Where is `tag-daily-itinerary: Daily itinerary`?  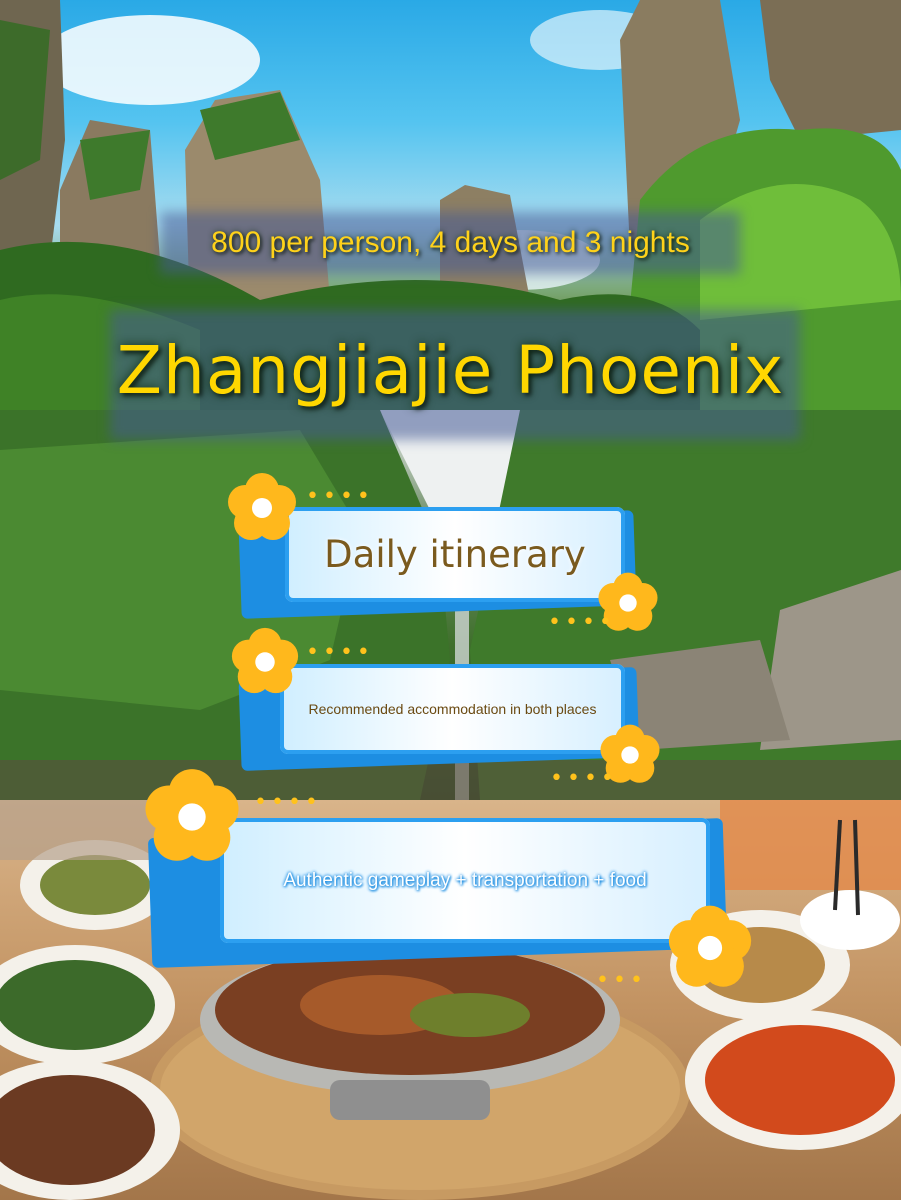 tag-daily-itinerary: Daily itinerary is located at coordinates (439, 562).